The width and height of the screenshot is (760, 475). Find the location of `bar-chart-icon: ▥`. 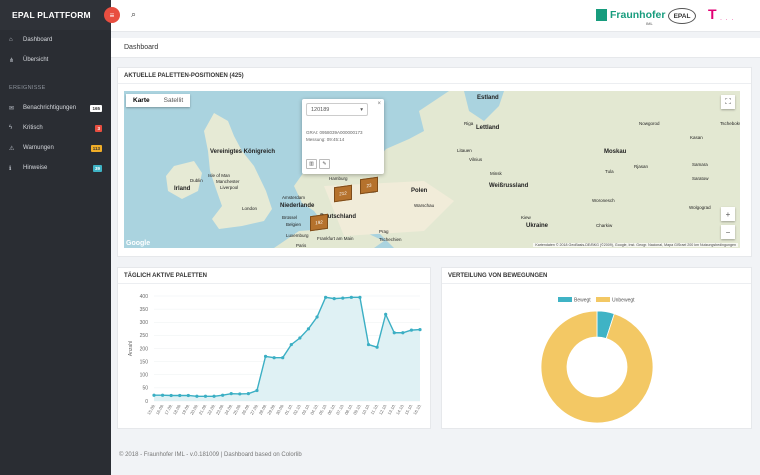

bar-chart-icon: ▥ is located at coordinates (311, 164).